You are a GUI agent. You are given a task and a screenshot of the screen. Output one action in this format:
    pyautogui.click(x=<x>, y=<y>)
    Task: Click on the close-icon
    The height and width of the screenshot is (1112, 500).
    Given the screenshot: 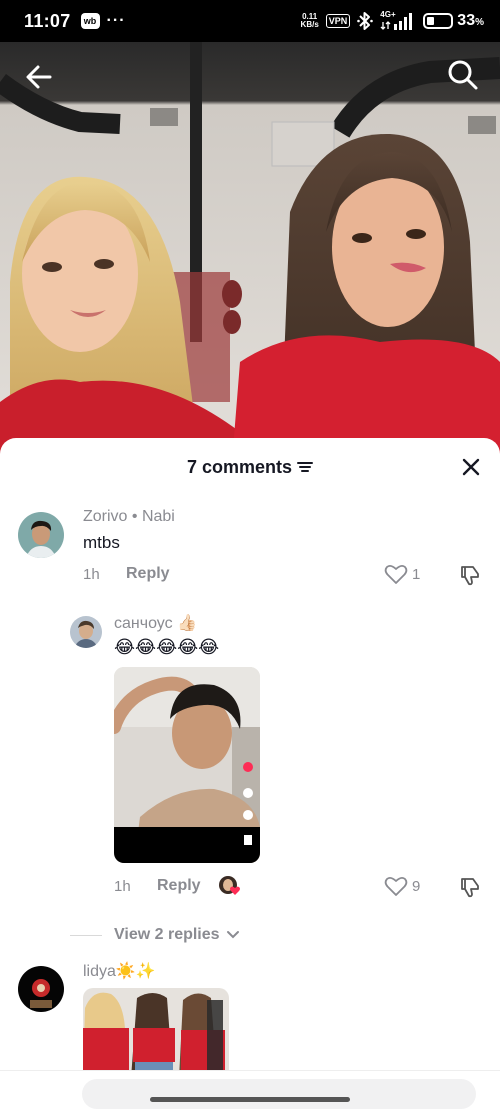 What is the action you would take?
    pyautogui.click(x=471, y=467)
    